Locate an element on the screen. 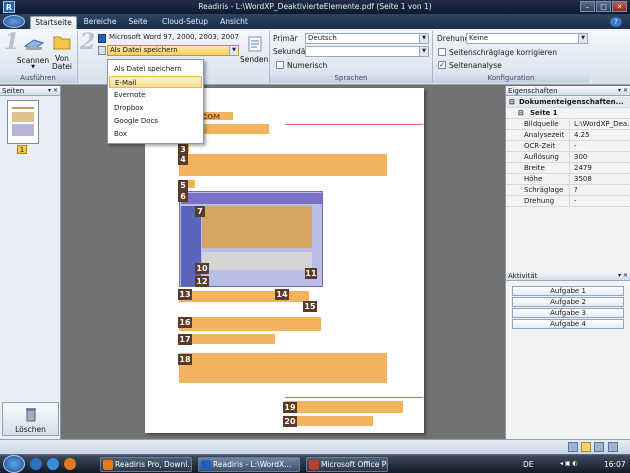 The image size is (630, 473). dropdown-item-box: Box is located at coordinates (155, 134).